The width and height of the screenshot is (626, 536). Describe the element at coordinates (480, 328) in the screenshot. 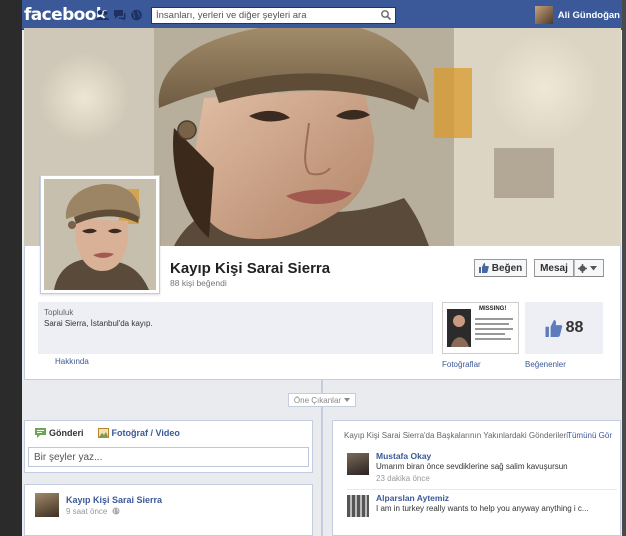

I see `photos-thumbnail: MISSING!` at that location.